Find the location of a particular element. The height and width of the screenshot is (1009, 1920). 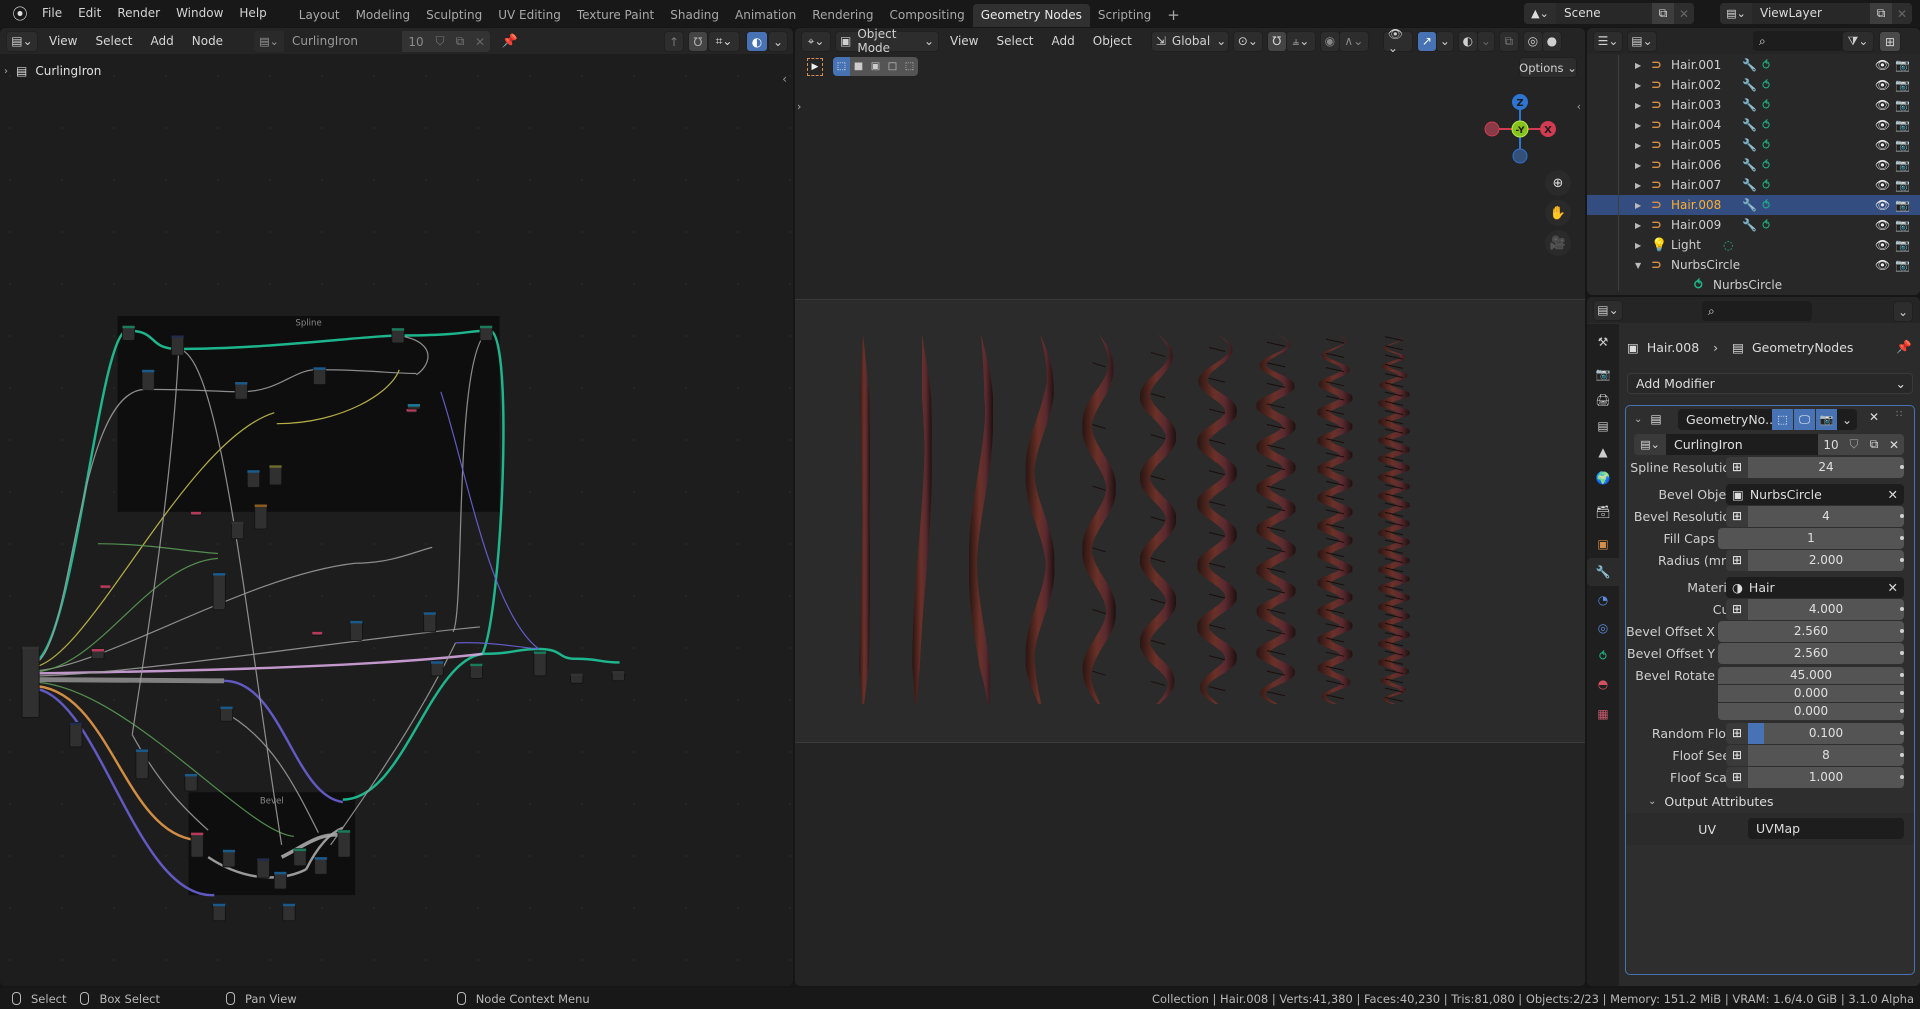

shading-solid: ● is located at coordinates (1551, 41).